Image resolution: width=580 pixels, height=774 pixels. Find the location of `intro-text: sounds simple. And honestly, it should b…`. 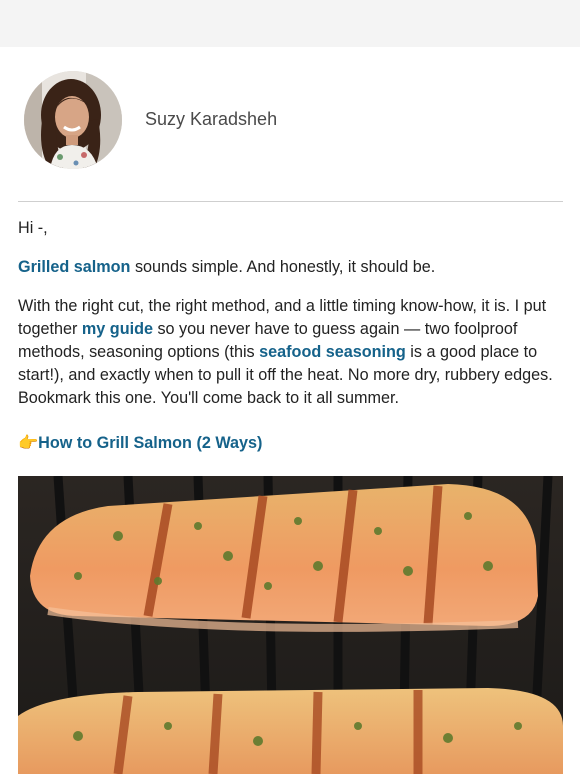

intro-text: sounds simple. And honestly, it should b… is located at coordinates (283, 267).